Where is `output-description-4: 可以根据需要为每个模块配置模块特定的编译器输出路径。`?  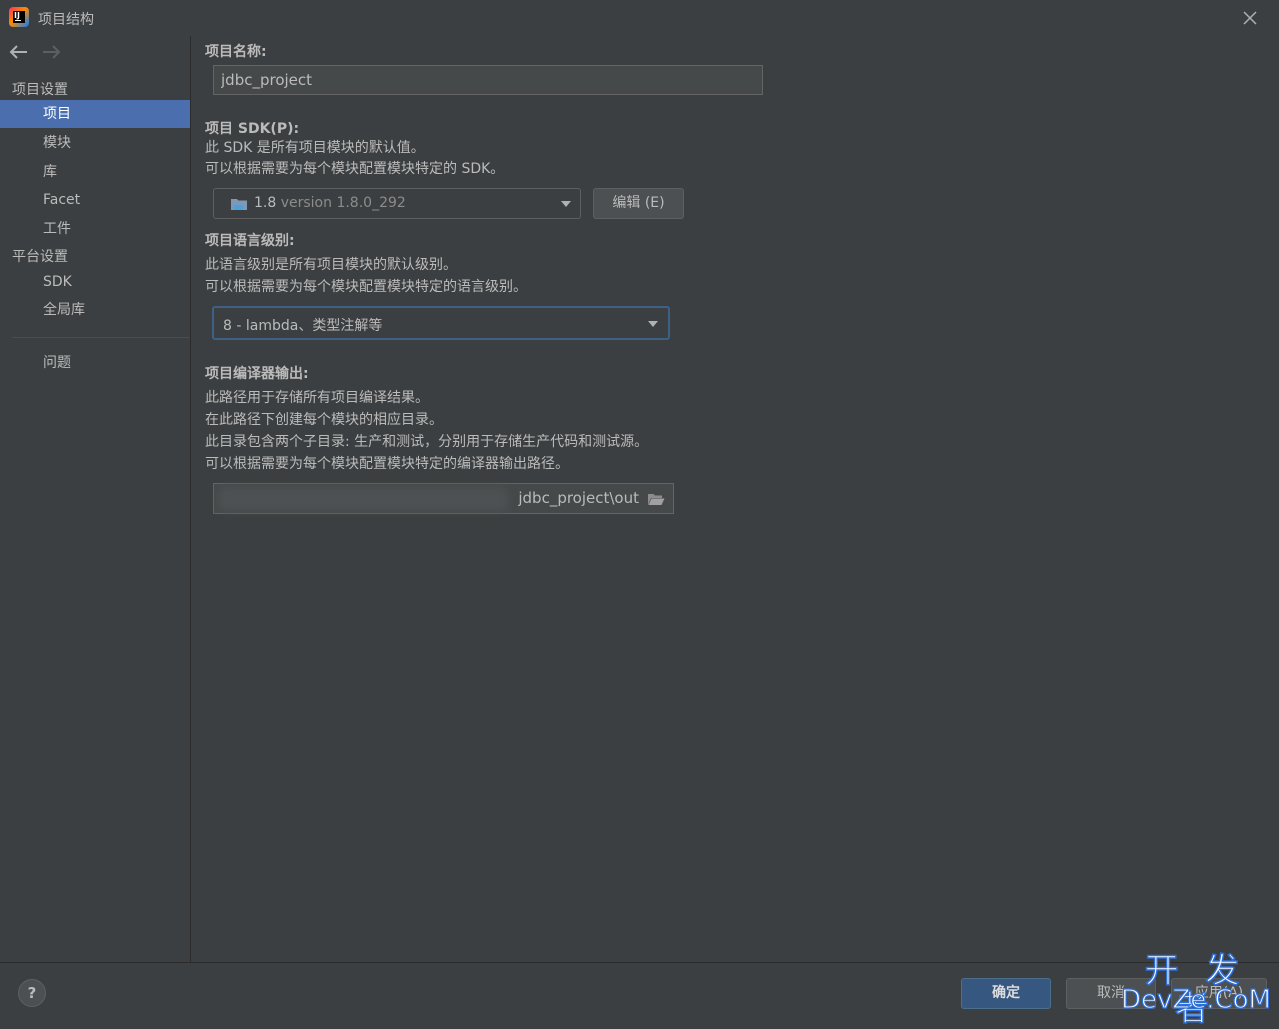
output-description-4: 可以根据需要为每个模块配置模块特定的编译器输出路径。 is located at coordinates (387, 464).